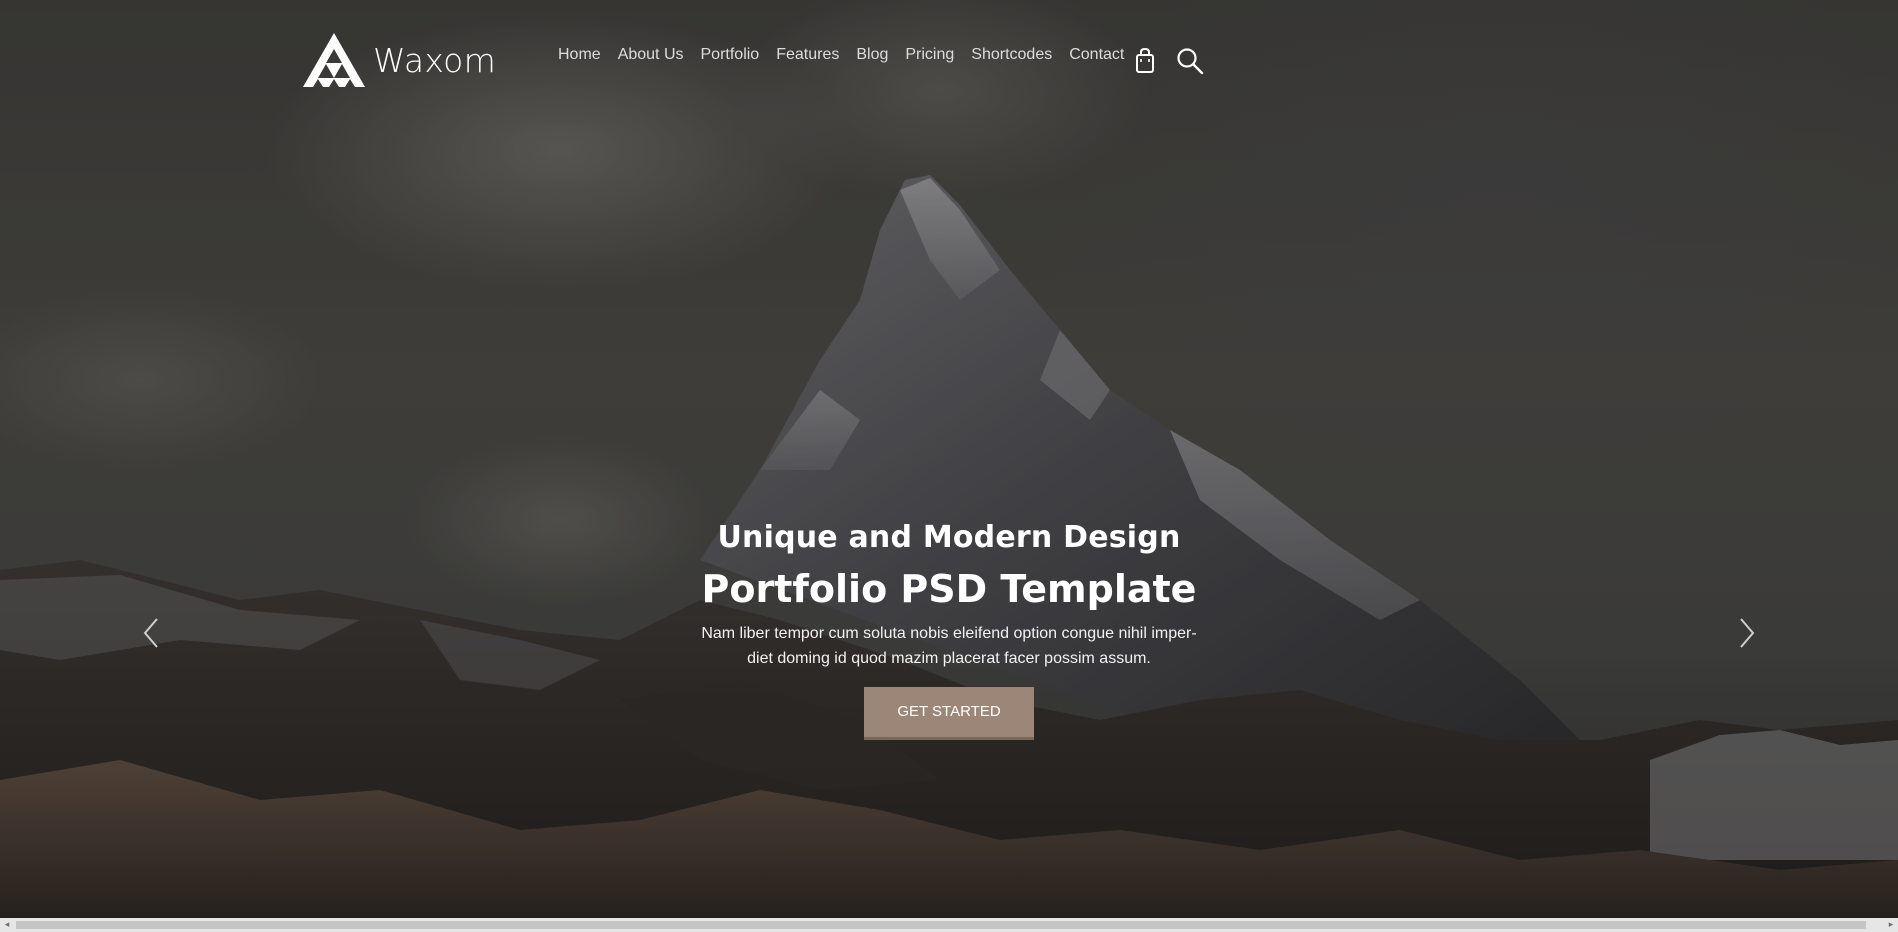 This screenshot has height=932, width=1898. I want to click on nav-item-blog: Blog, so click(872, 55).